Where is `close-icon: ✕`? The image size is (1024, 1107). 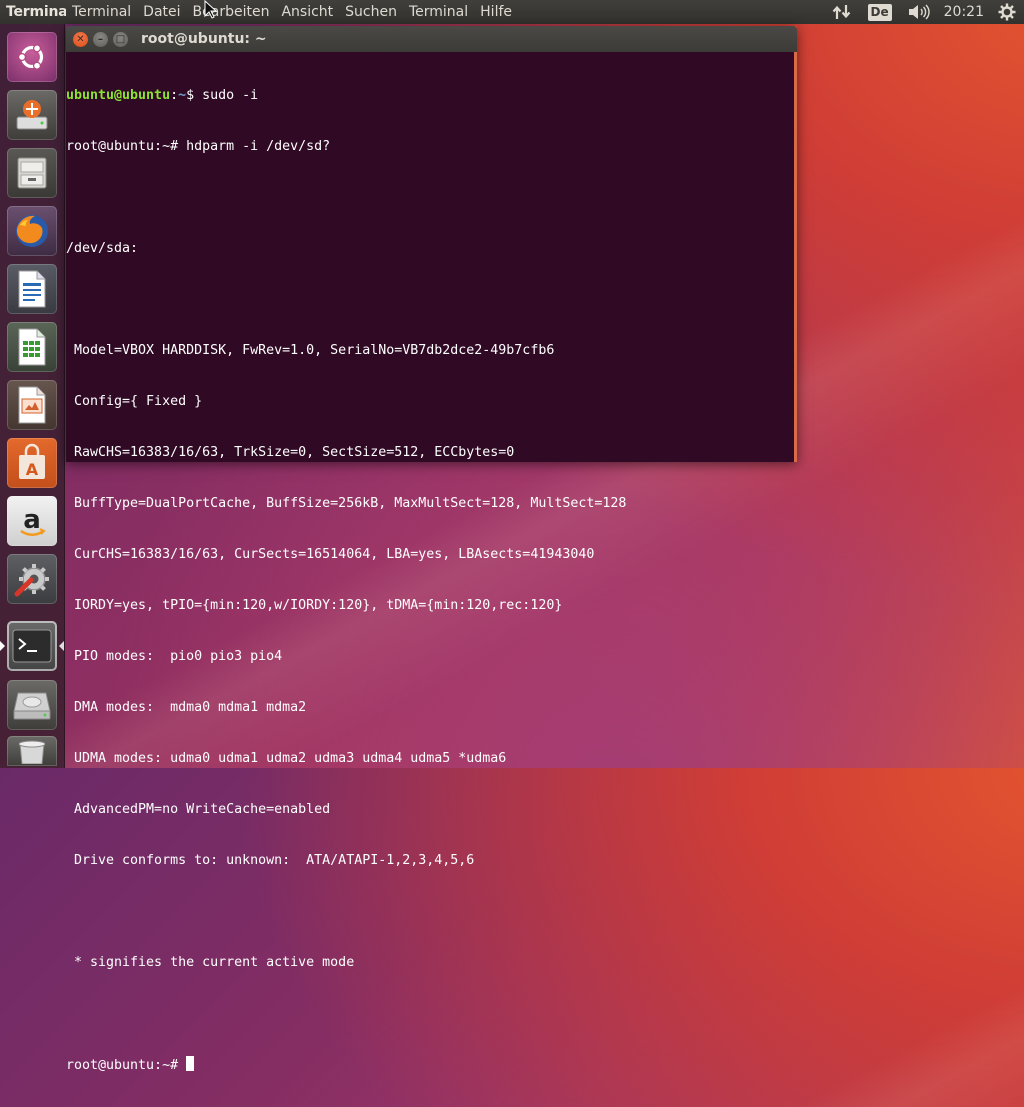 close-icon: ✕ is located at coordinates (80, 39).